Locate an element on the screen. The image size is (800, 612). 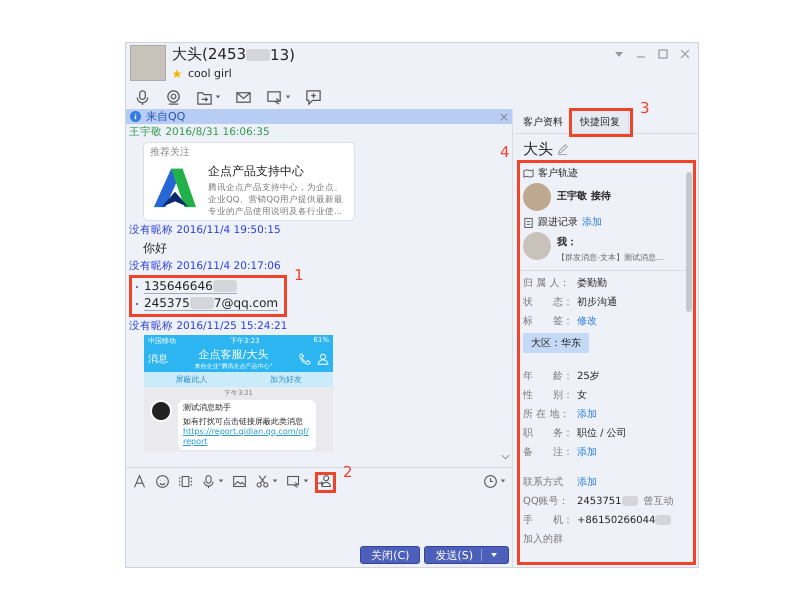
field-value: +86150266044 is located at coordinates (616, 520).